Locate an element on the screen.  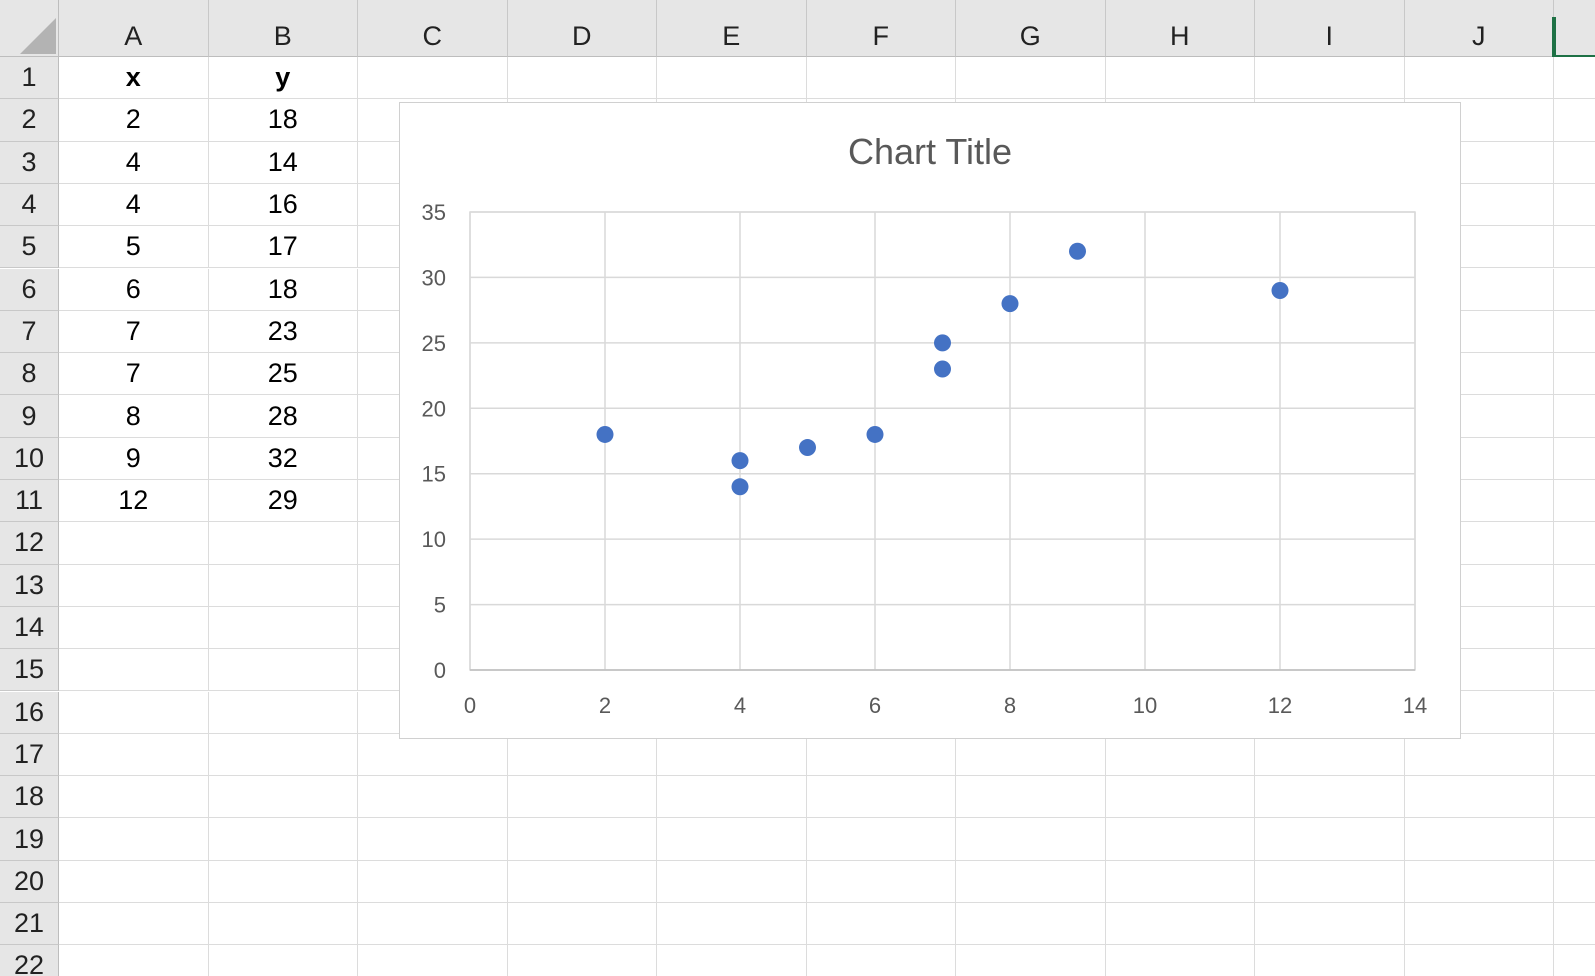
row-header-20: 20 is located at coordinates (29, 881).